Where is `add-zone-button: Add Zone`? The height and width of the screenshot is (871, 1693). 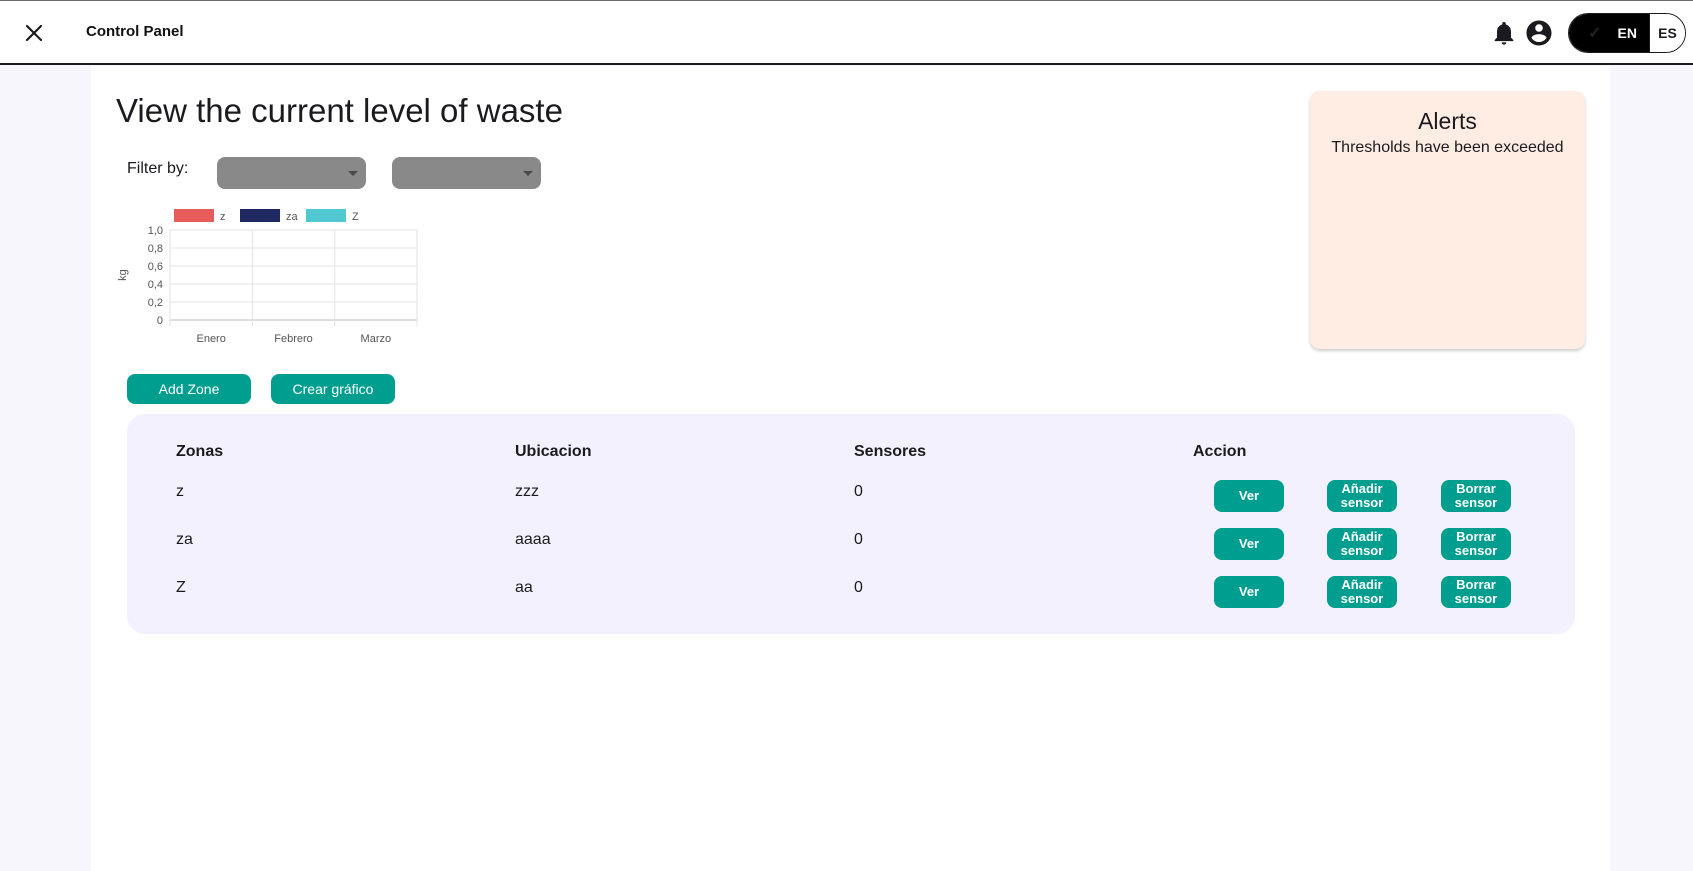
add-zone-button: Add Zone is located at coordinates (189, 389).